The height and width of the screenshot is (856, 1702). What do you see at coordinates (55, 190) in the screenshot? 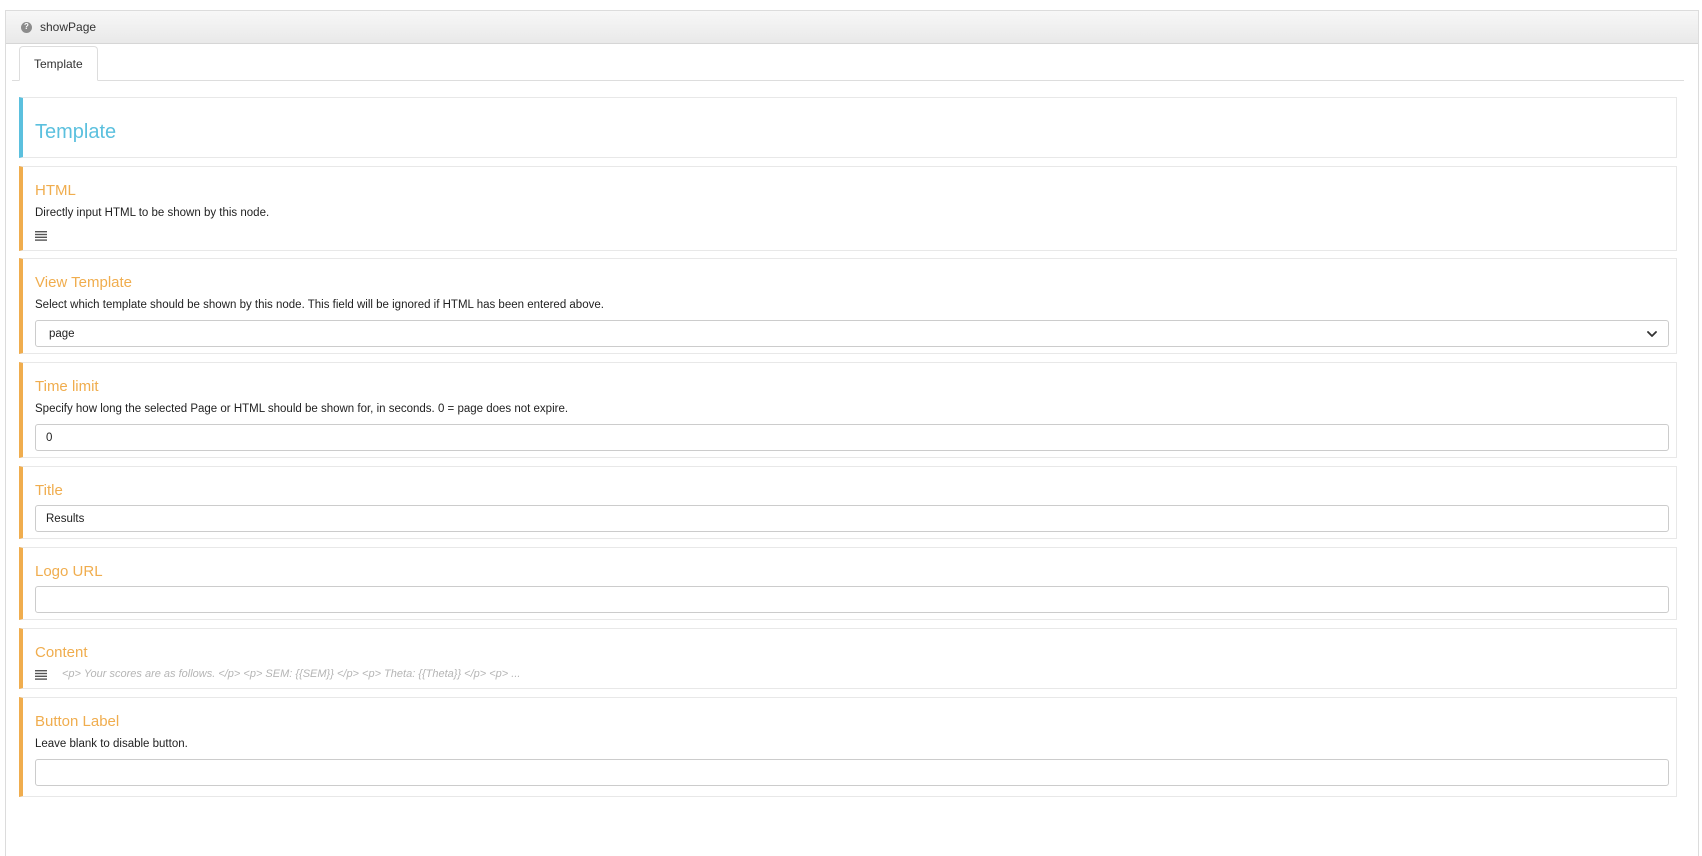
I see `html-field-label: HTML` at bounding box center [55, 190].